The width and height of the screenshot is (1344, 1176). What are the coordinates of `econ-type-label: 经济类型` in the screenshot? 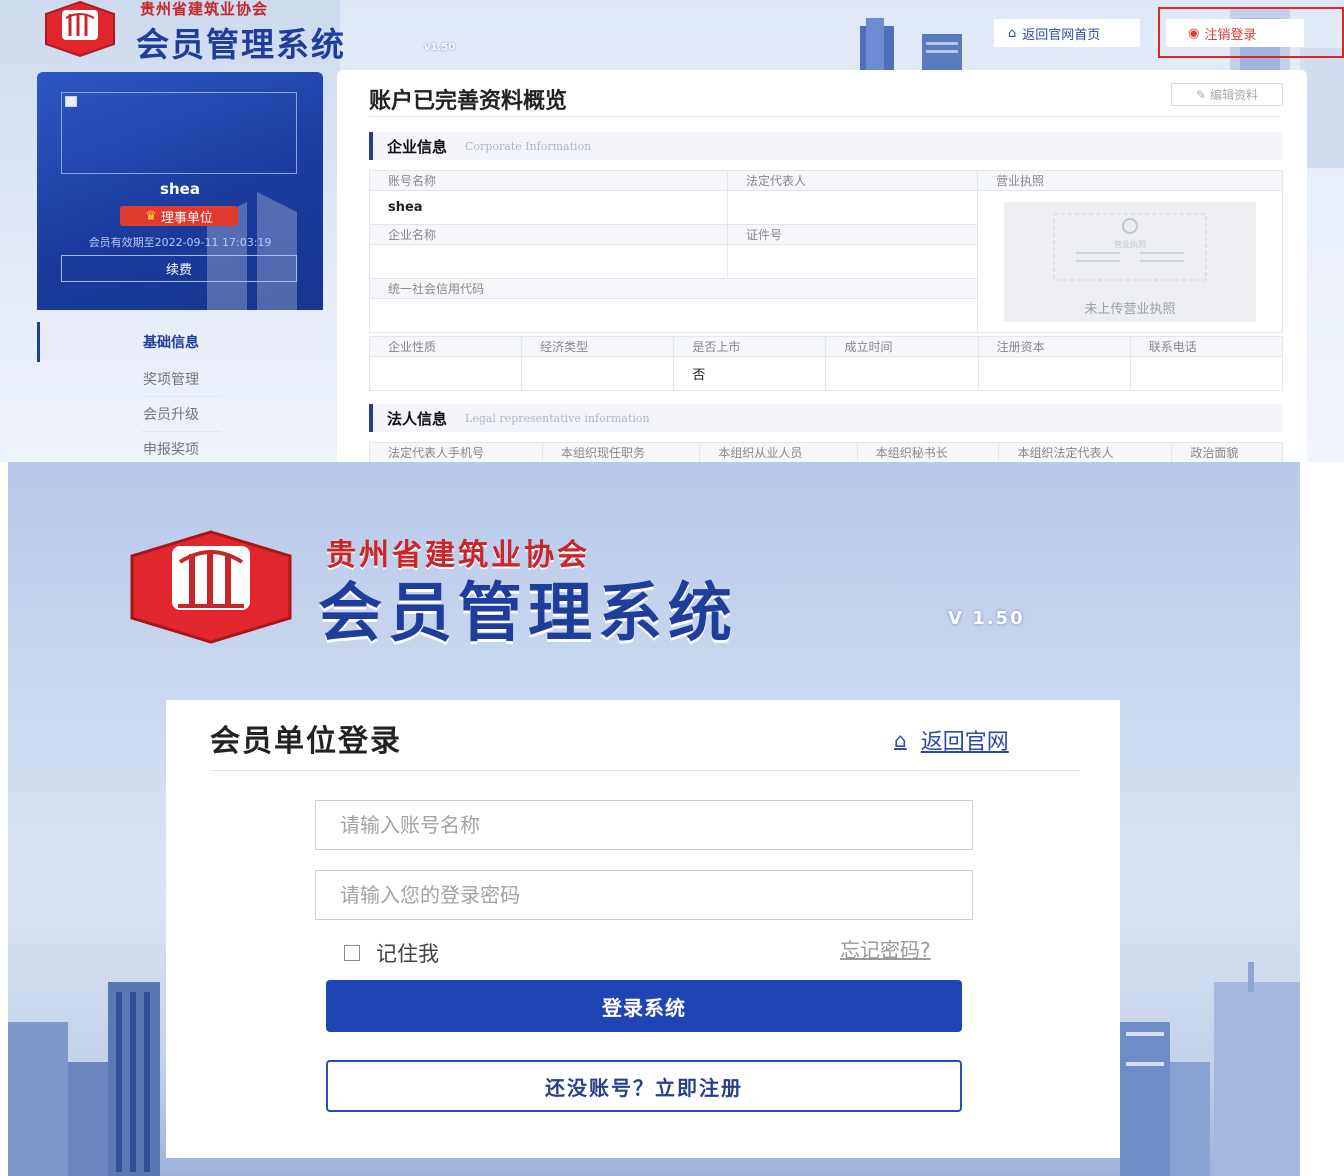 It's located at (598, 346).